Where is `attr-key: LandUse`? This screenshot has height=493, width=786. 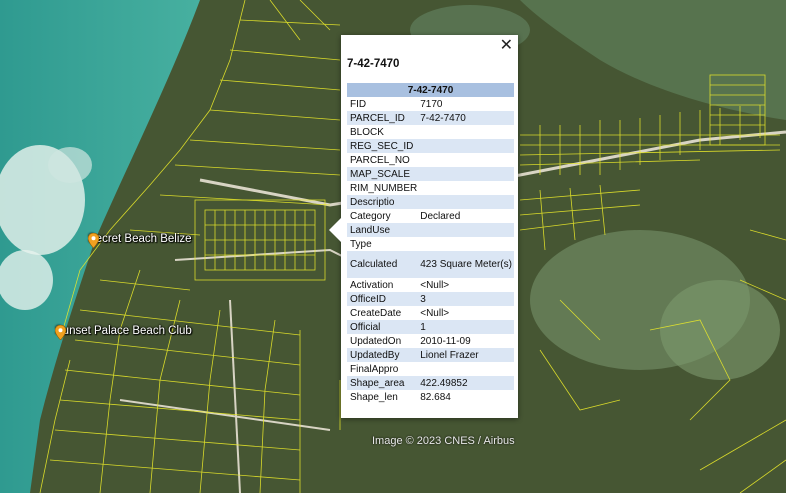 attr-key: LandUse is located at coordinates (382, 230).